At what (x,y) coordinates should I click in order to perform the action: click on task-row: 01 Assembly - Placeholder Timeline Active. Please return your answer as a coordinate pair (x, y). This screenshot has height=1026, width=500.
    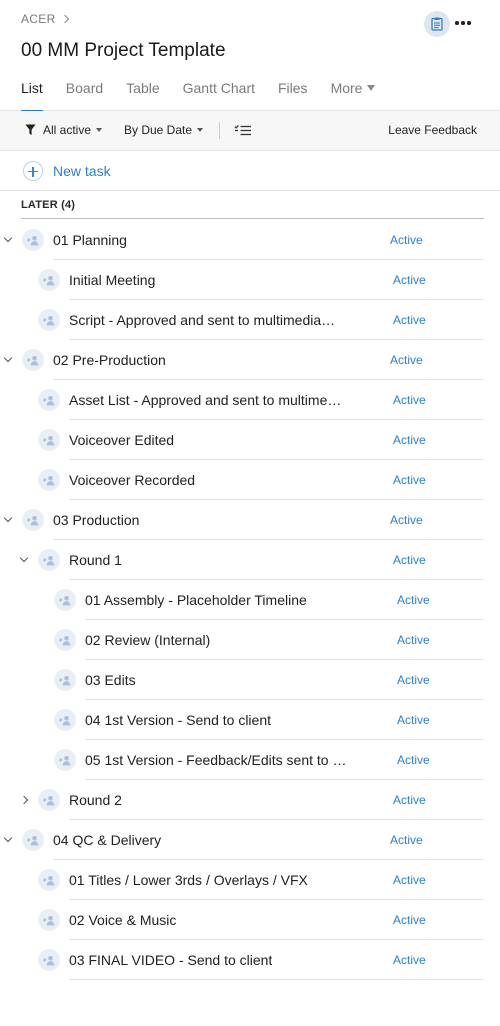
    Looking at the image, I should click on (250, 600).